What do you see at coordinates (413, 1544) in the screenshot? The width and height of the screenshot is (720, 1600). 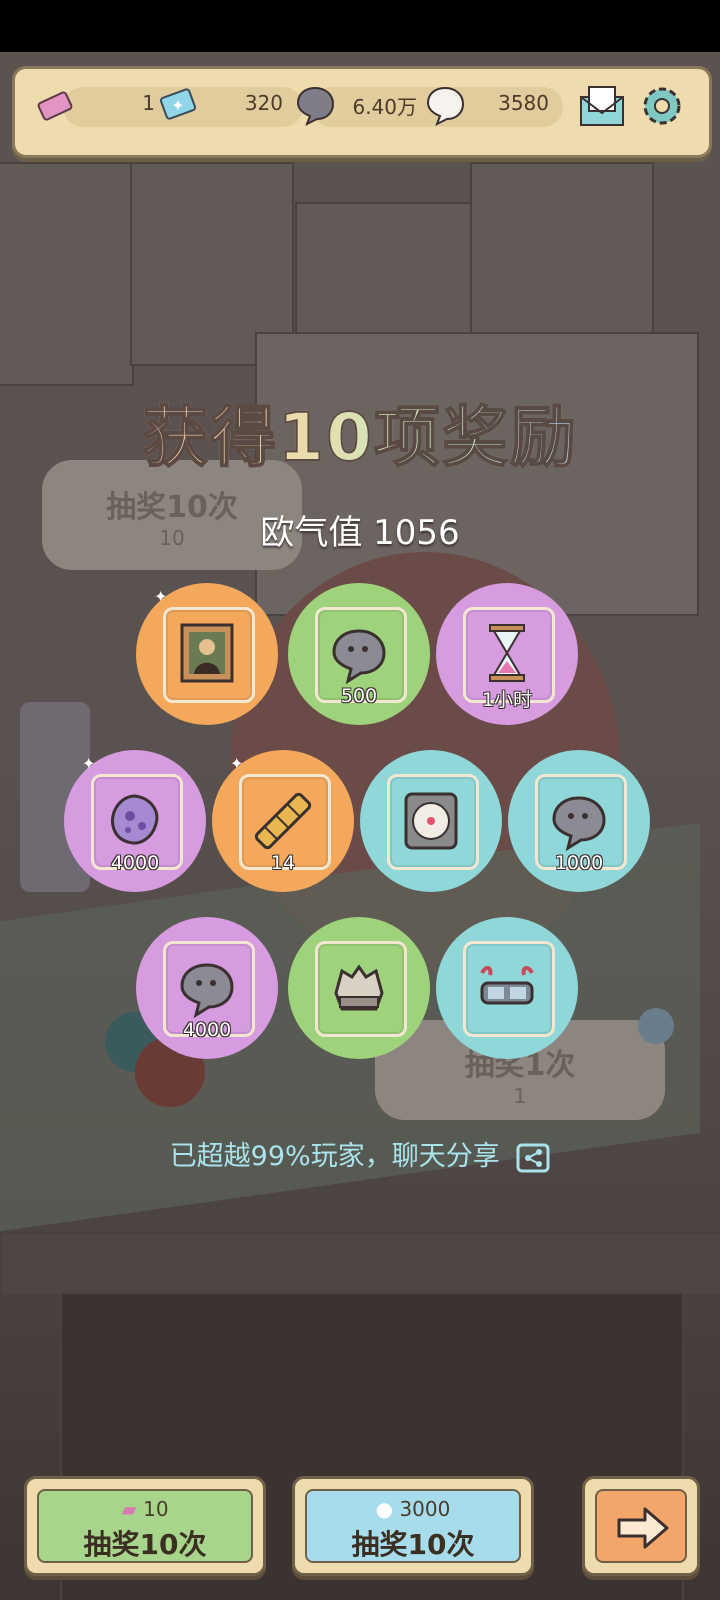 I see `bubble-draw-label: 抽奖10次` at bounding box center [413, 1544].